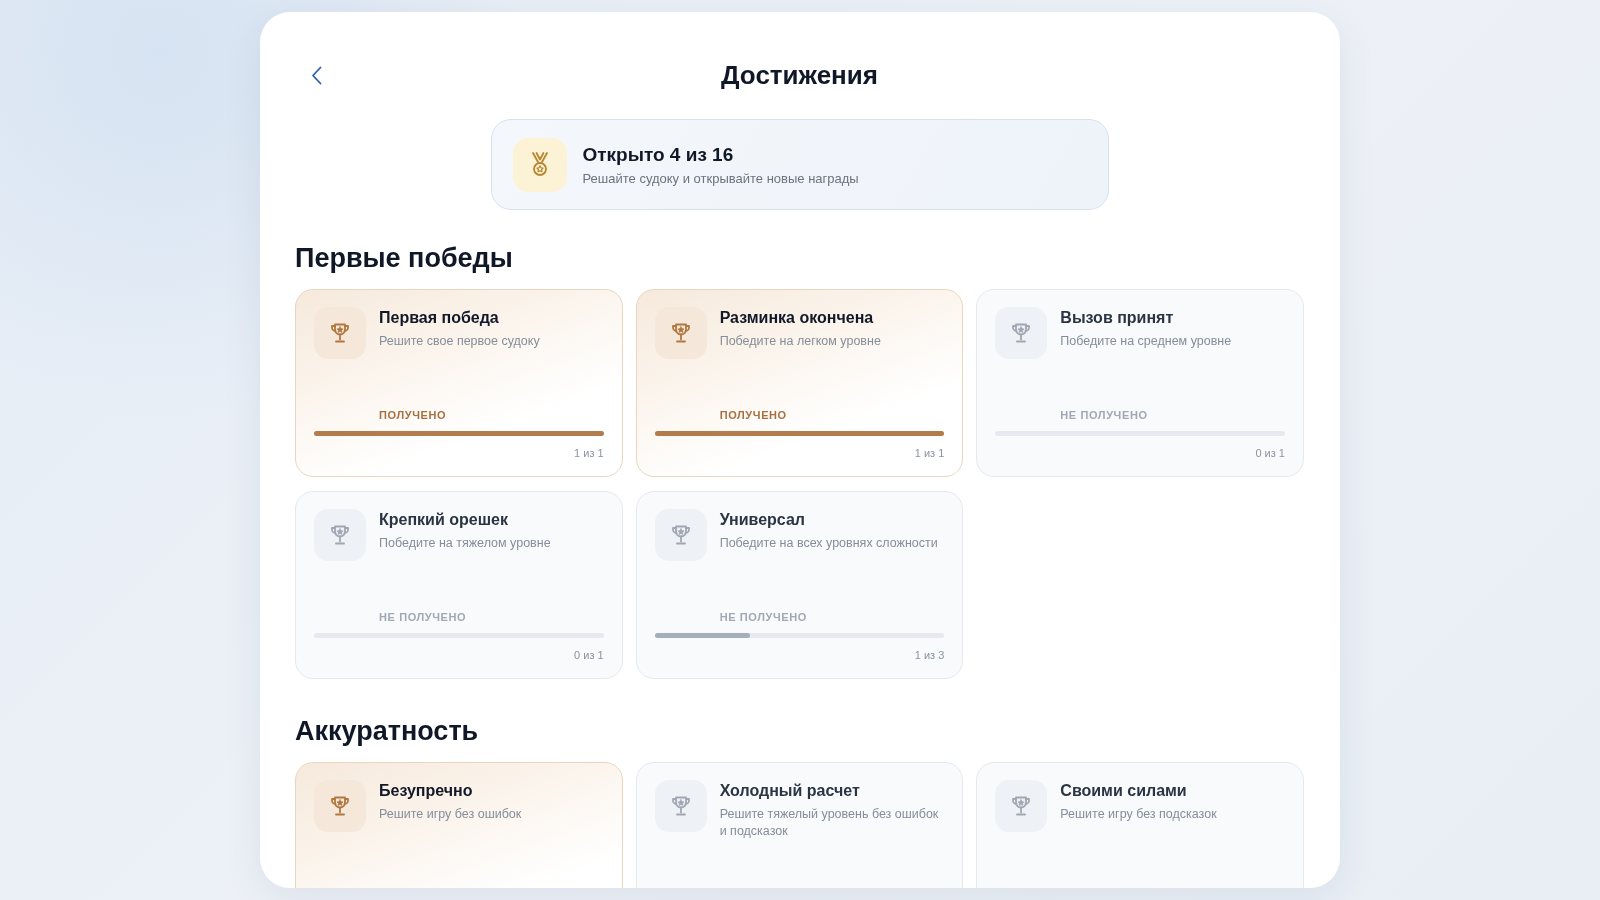 The image size is (1600, 900). I want to click on section-heading: Первые победы, so click(404, 258).